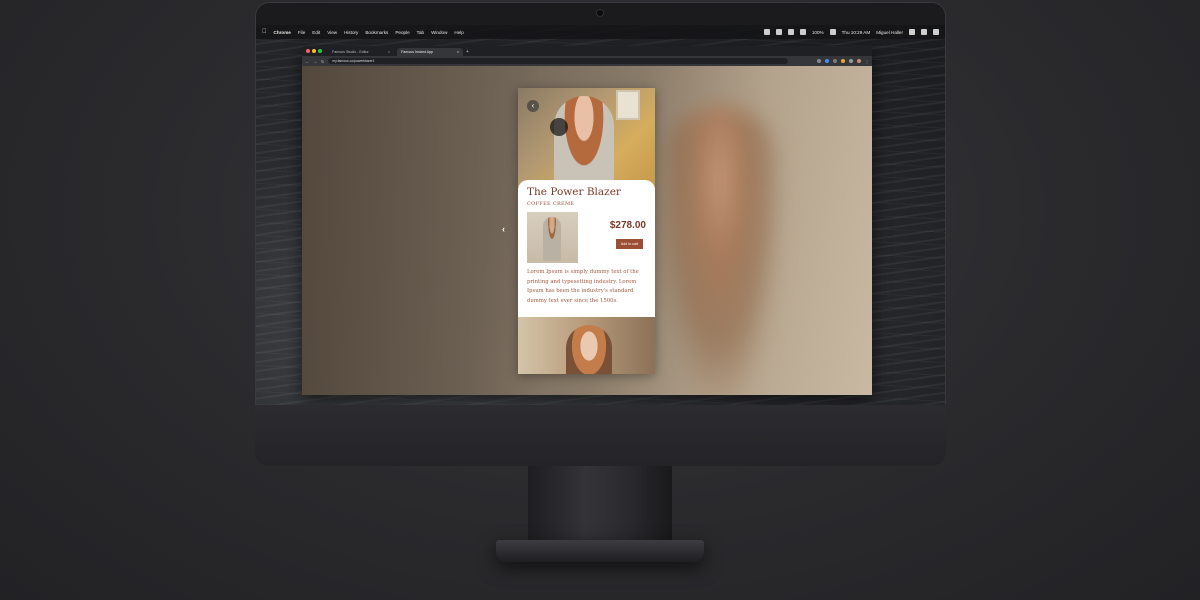 The image size is (1200, 600). Describe the element at coordinates (320, 51) in the screenshot. I see `maximize-window-icon` at that location.